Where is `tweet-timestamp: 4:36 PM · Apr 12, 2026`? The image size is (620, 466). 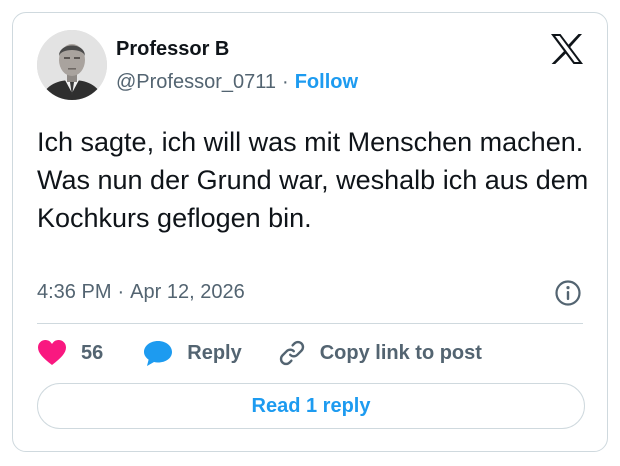
tweet-timestamp: 4:36 PM · Apr 12, 2026 is located at coordinates (141, 292).